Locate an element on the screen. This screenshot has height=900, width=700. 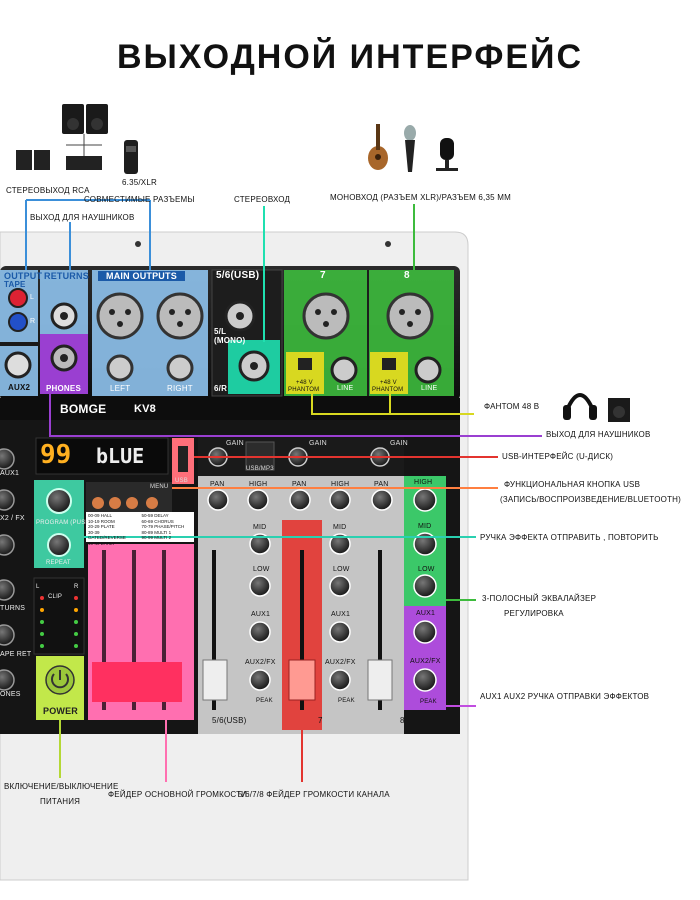
callout-channel-fader: 5/6/7/8 ФЕЙДЕР ГРОМКОСТИ КАНАЛА is located at coordinates (314, 794).